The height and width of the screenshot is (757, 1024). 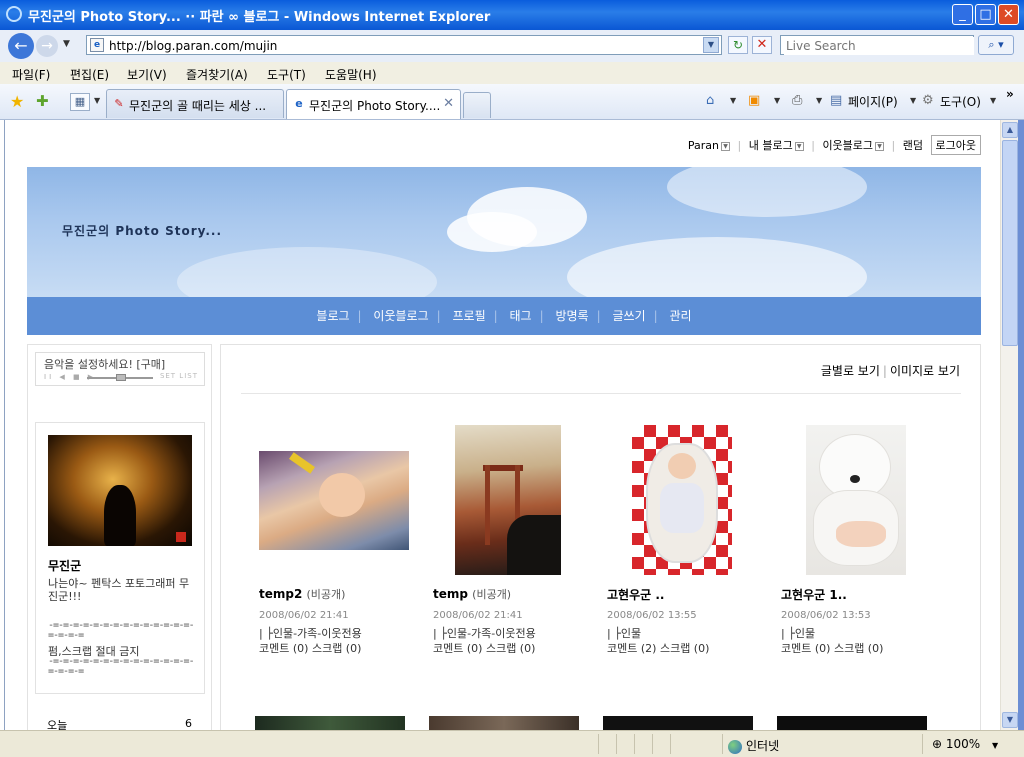 I want to click on tools-dropdown: ▼, so click(x=993, y=100).